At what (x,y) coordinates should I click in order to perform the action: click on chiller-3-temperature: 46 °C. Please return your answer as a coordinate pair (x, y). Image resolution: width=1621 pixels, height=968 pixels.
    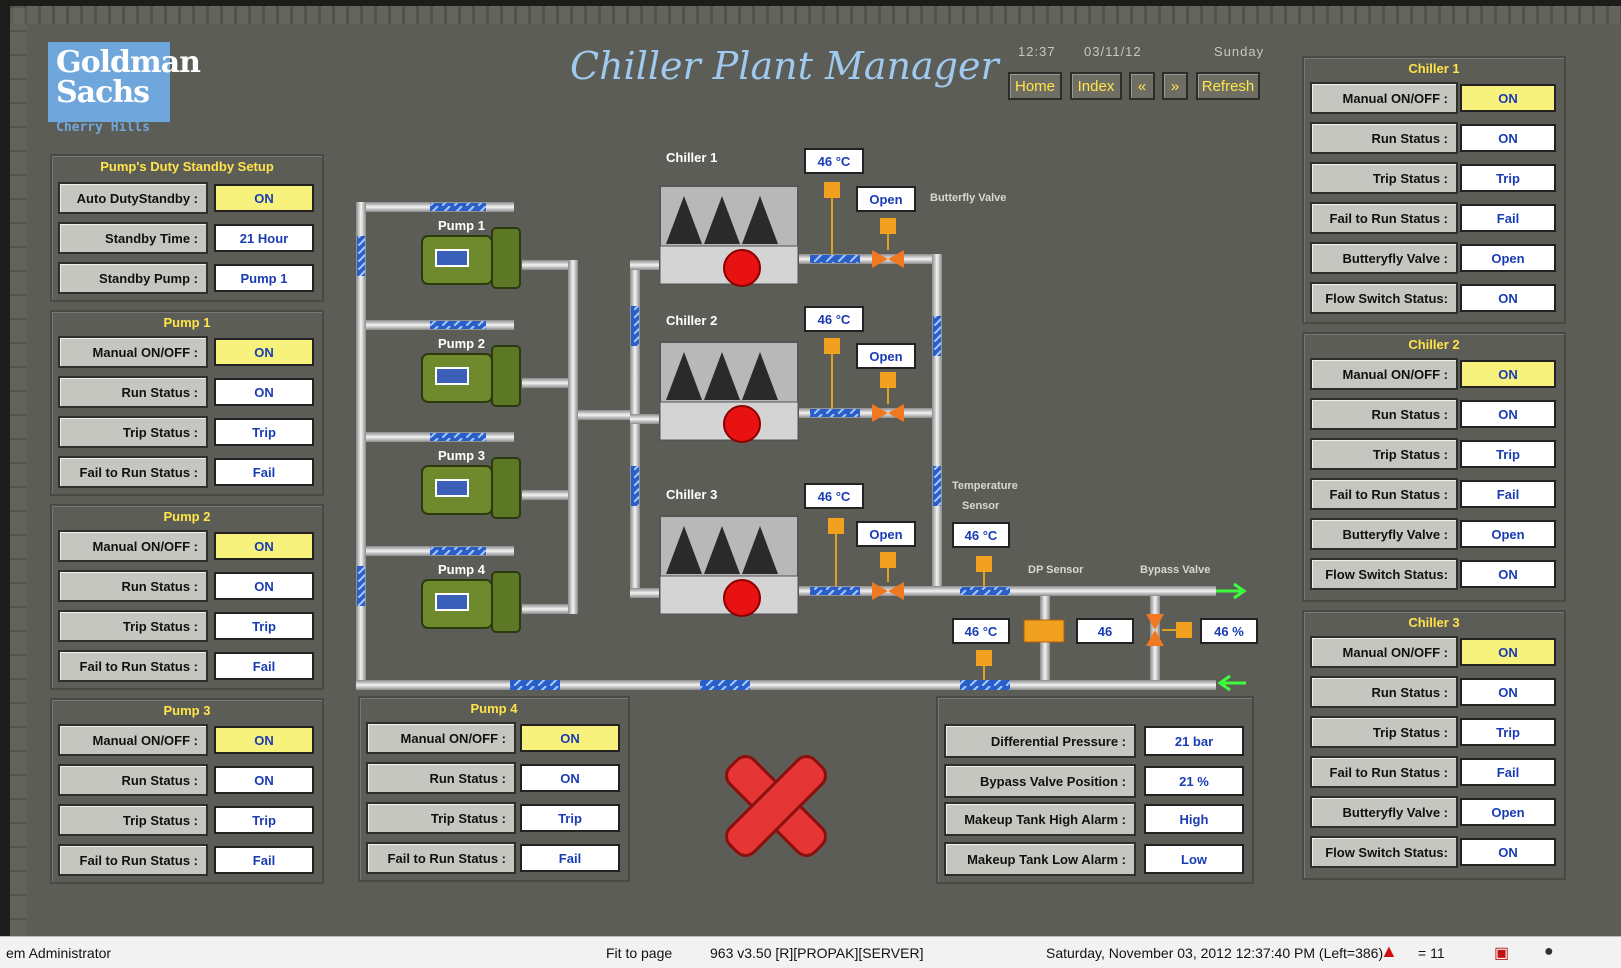
    Looking at the image, I should click on (834, 496).